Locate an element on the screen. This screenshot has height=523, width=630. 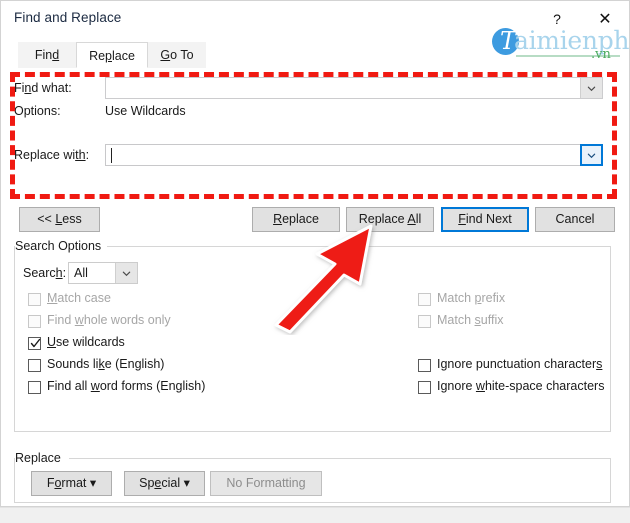
options-label: Options: is located at coordinates (37, 111).